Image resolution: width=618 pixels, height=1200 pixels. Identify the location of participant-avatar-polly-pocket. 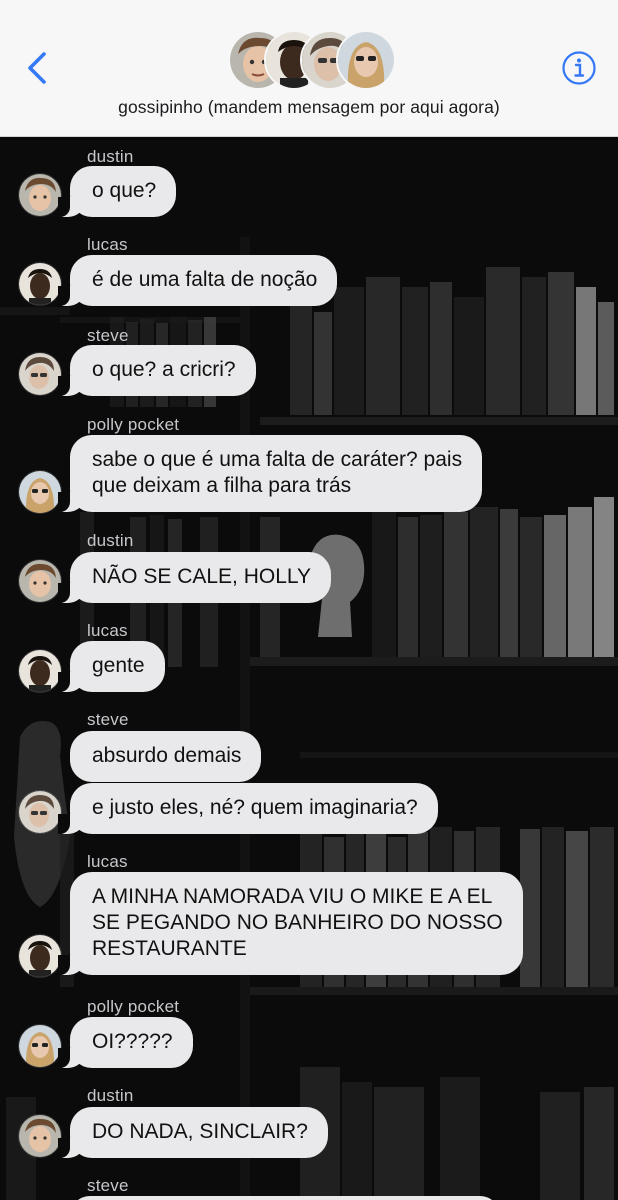
(366, 60).